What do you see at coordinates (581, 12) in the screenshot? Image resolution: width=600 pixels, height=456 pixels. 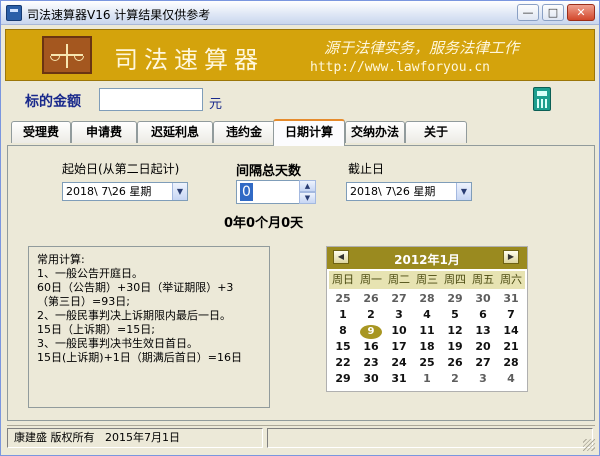 I see `close-button: ✕` at bounding box center [581, 12].